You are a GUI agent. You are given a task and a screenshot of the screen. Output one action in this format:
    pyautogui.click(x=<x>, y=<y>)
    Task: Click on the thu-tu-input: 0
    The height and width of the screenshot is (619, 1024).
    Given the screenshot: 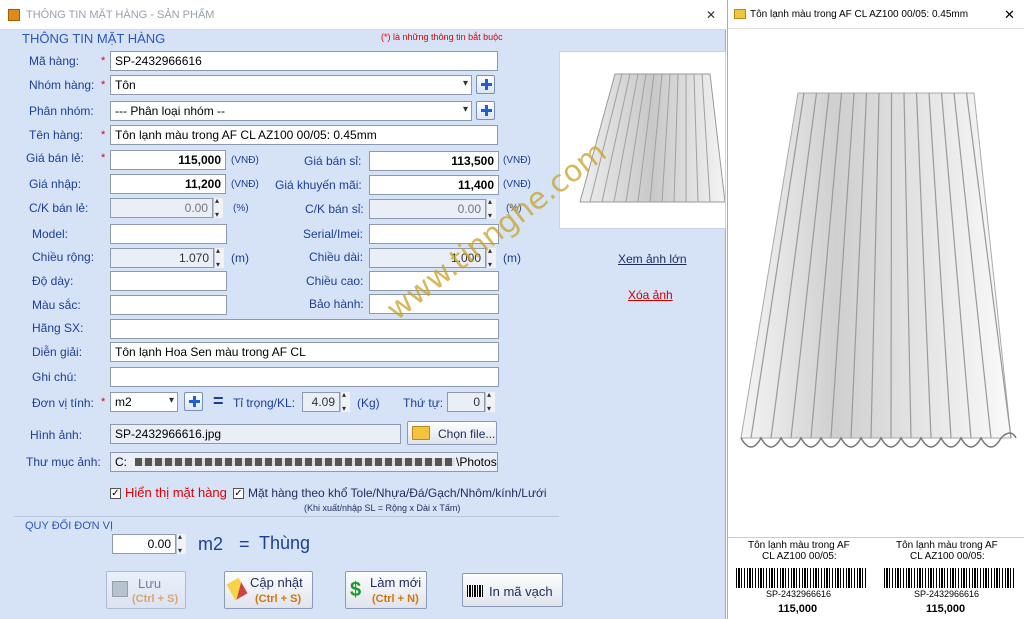 What is the action you would take?
    pyautogui.click(x=466, y=402)
    